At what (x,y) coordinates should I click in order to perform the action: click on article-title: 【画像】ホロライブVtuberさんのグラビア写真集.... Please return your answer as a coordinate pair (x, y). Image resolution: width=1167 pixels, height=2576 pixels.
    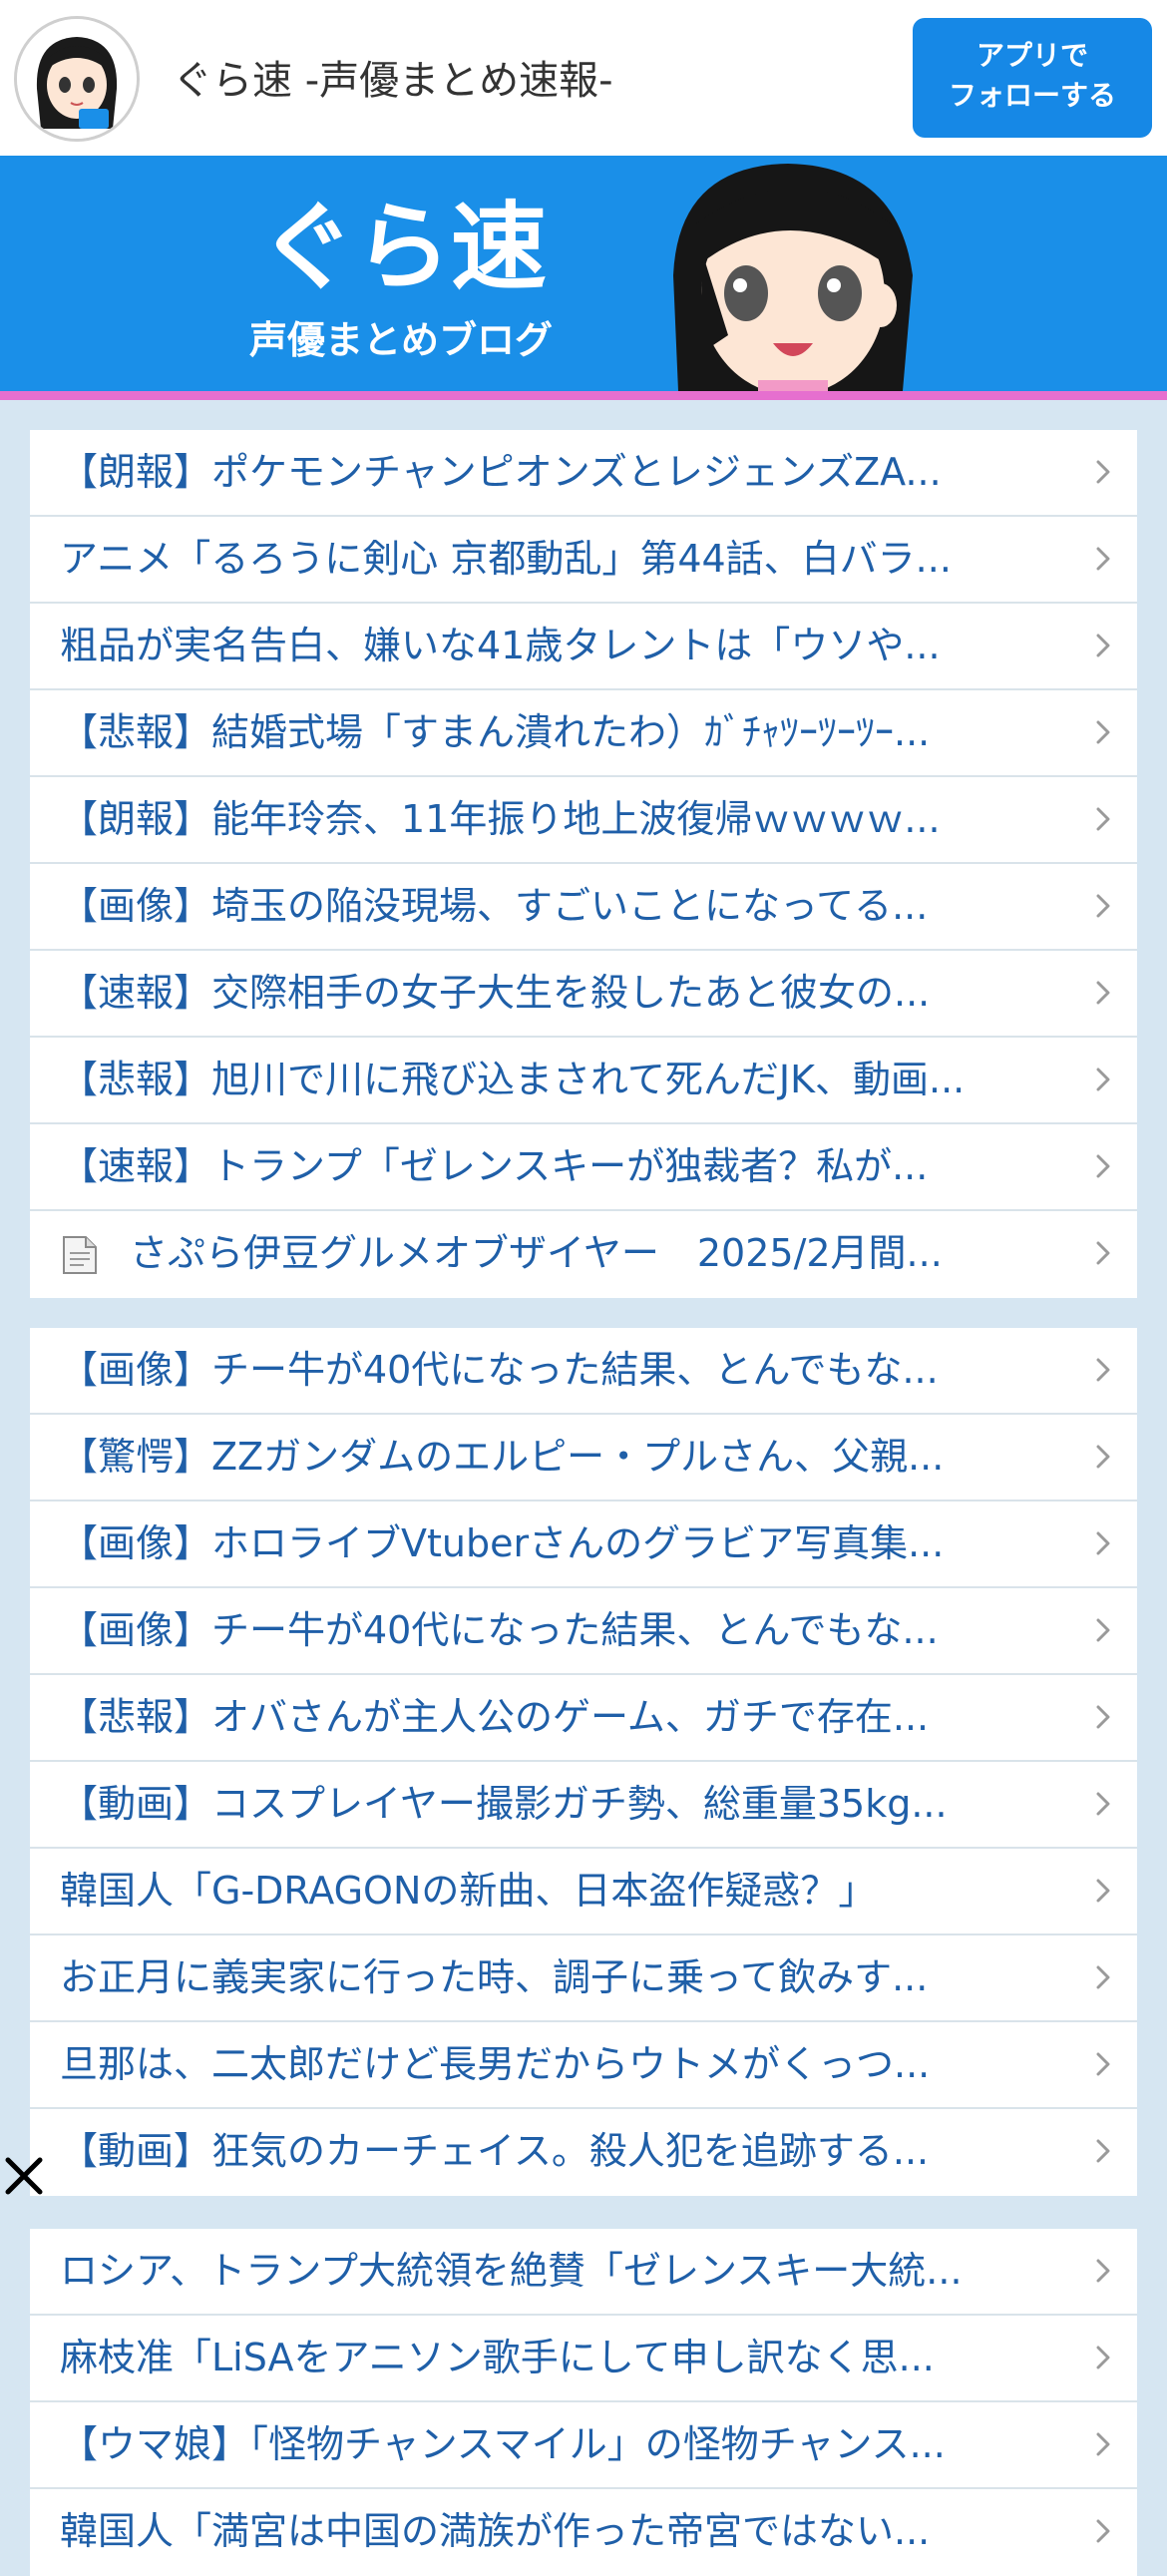
    Looking at the image, I should click on (502, 1543).